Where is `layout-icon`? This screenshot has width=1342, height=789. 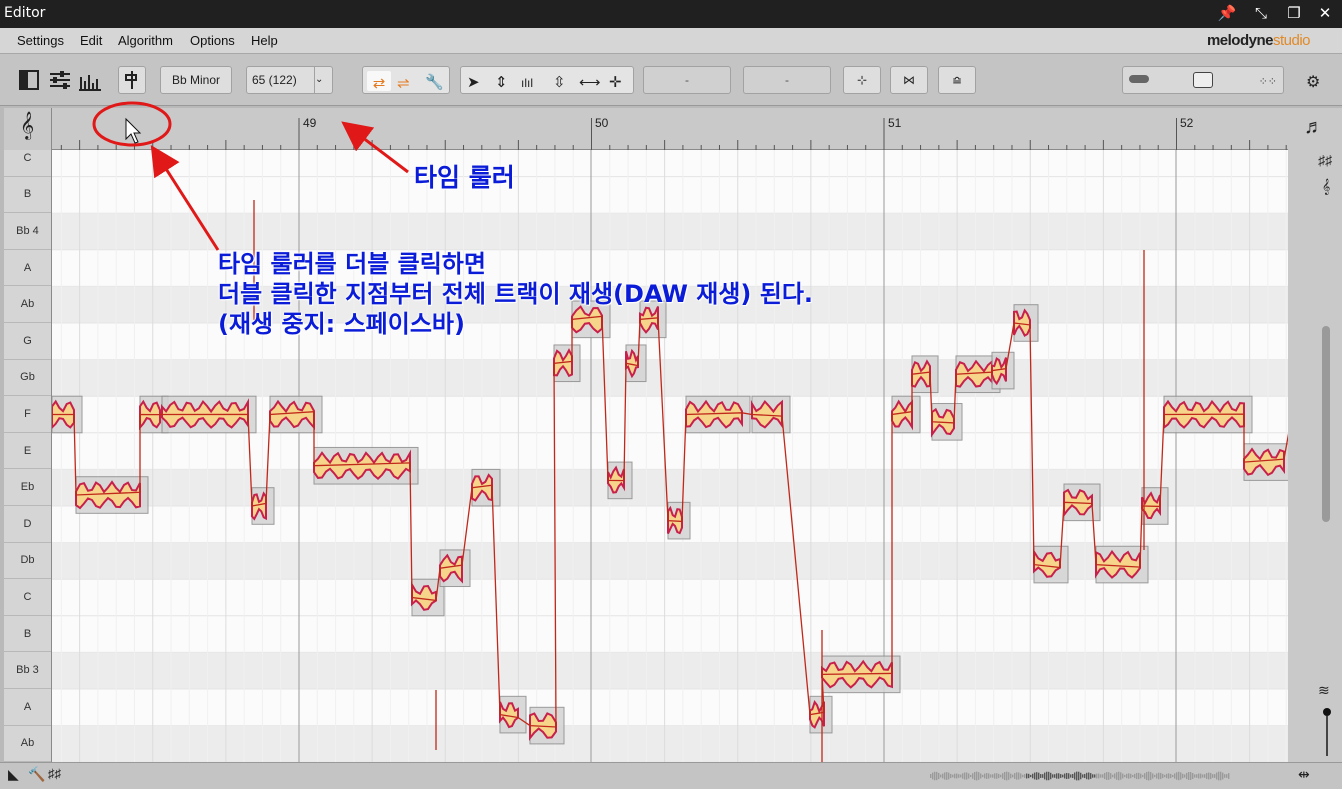 layout-icon is located at coordinates (29, 80).